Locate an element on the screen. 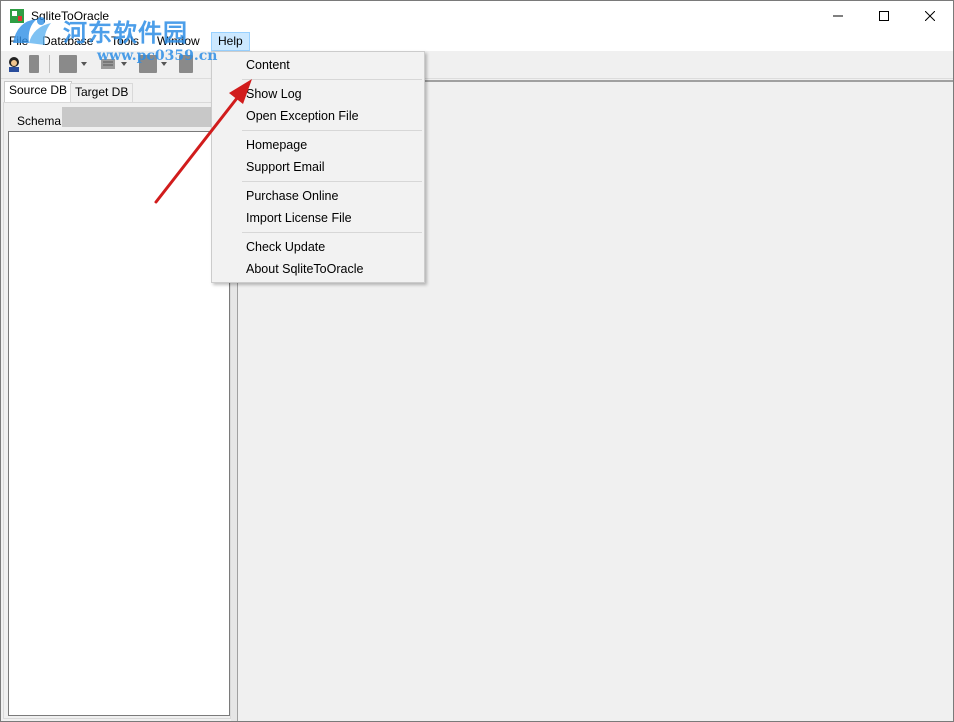 This screenshot has height=722, width=954. close-icon is located at coordinates (930, 16).